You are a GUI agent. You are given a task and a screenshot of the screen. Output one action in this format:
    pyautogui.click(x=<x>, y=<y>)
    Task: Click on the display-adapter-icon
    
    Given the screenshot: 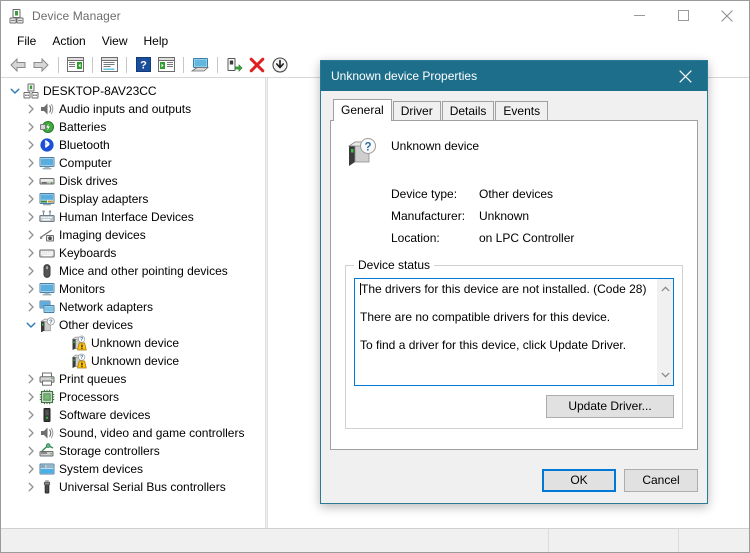 What is the action you would take?
    pyautogui.click(x=47, y=199)
    